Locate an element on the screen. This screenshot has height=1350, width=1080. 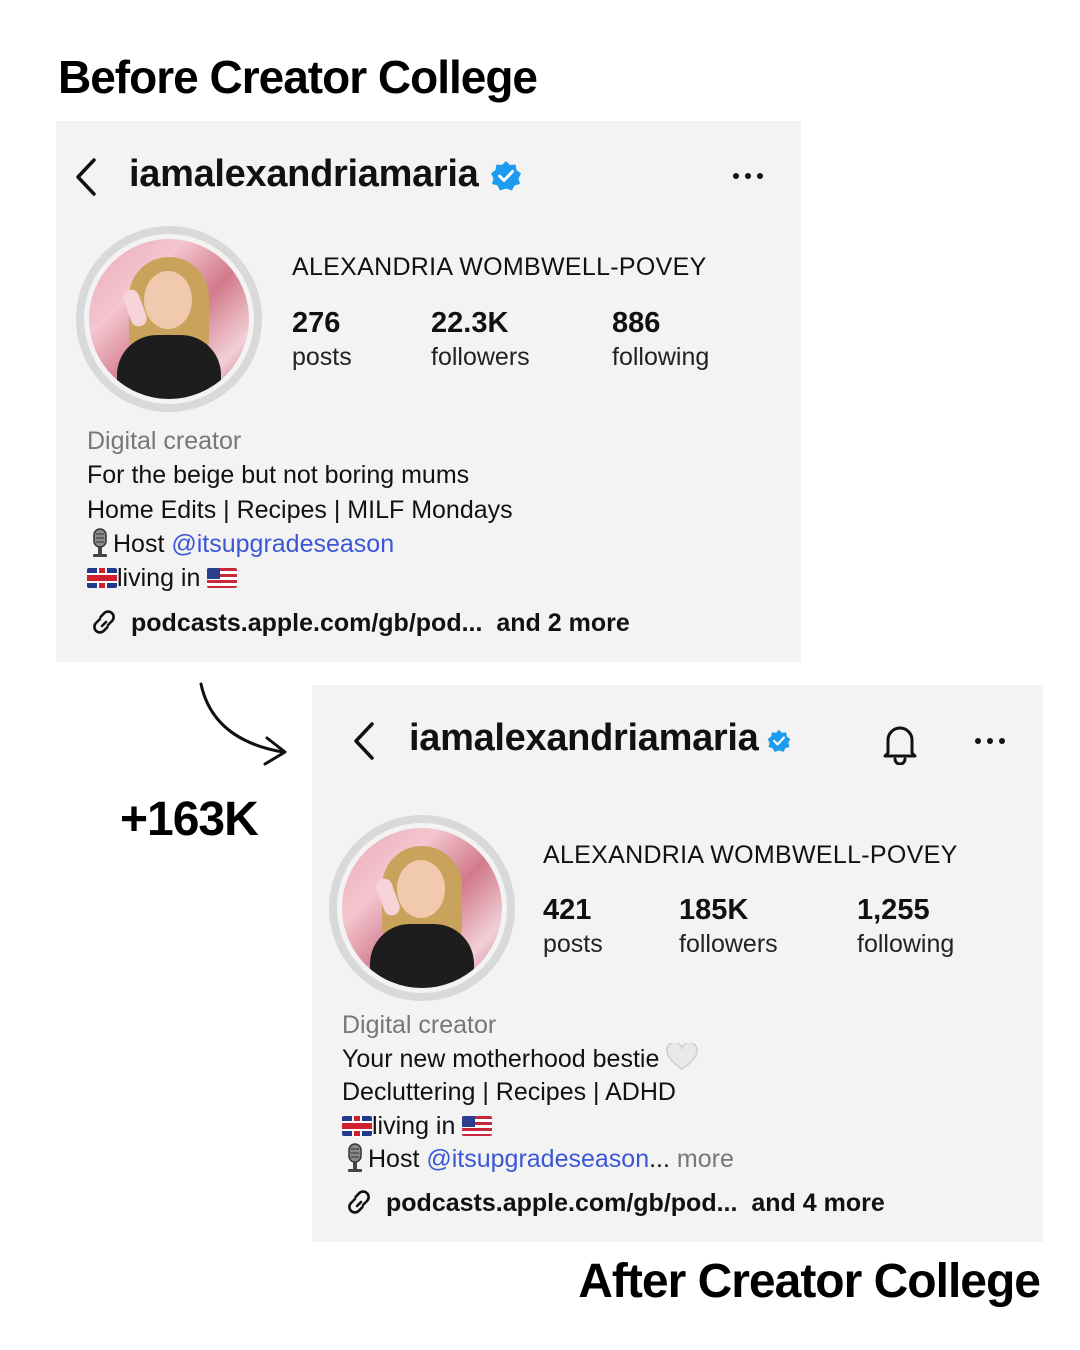
bio-line-text: Your new motherhood bestie is located at coordinates (504, 1058).